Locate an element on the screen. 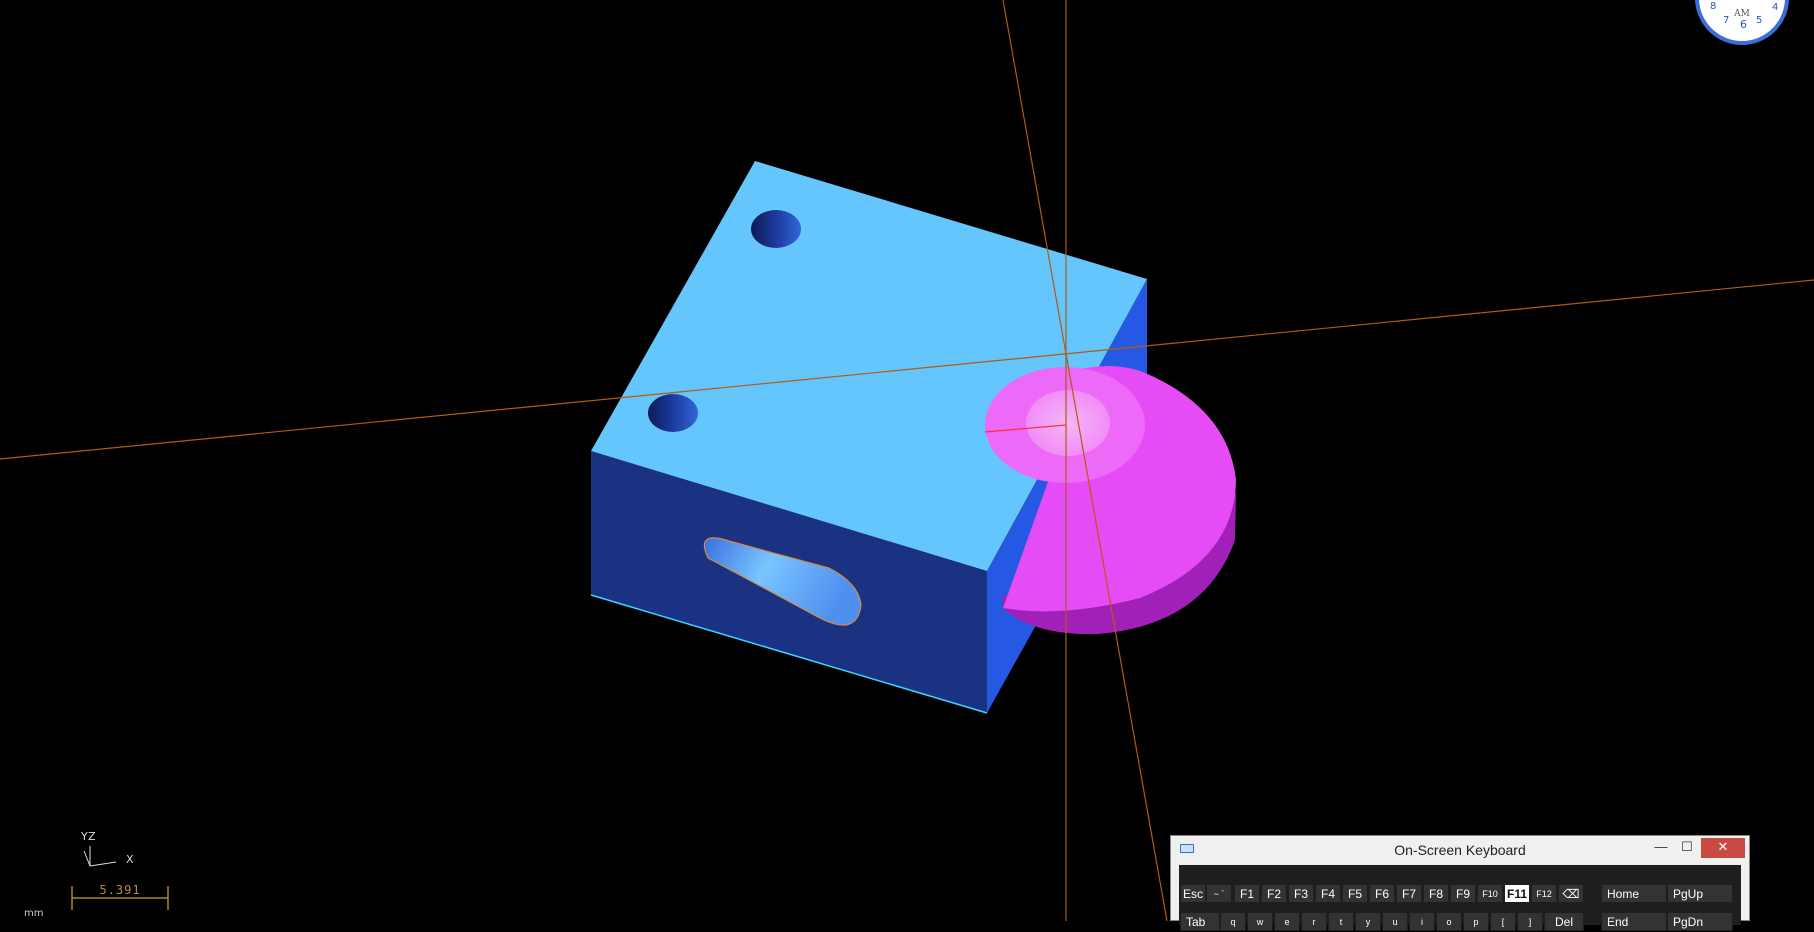  key-f11: F11 is located at coordinates (1517, 893).